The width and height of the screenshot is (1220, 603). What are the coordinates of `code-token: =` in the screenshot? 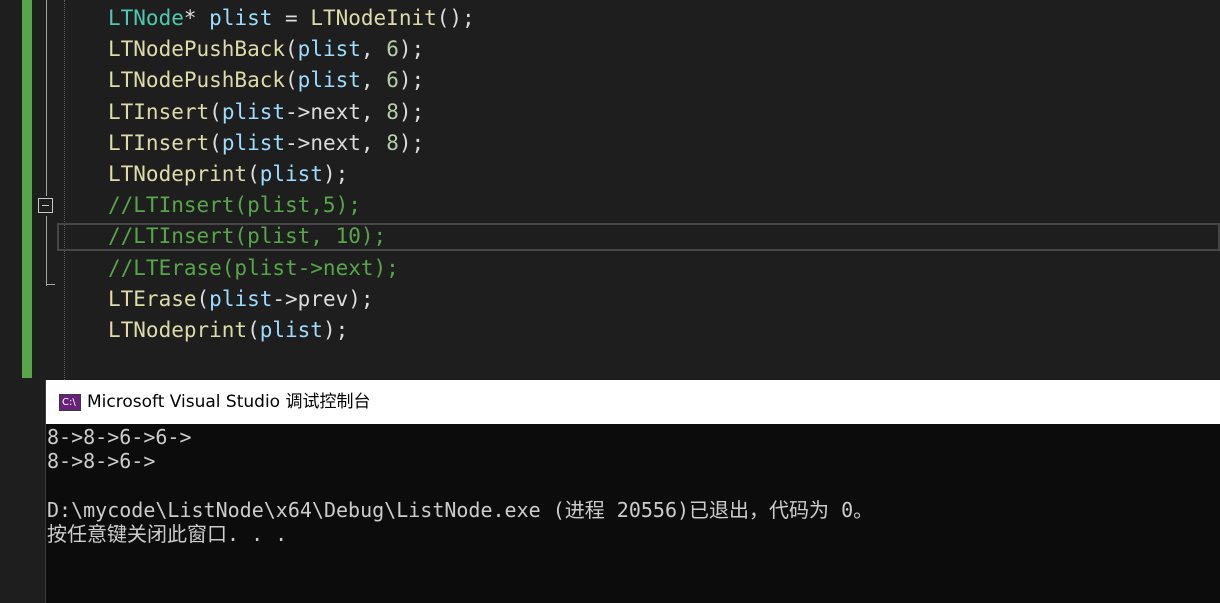 It's located at (291, 18).